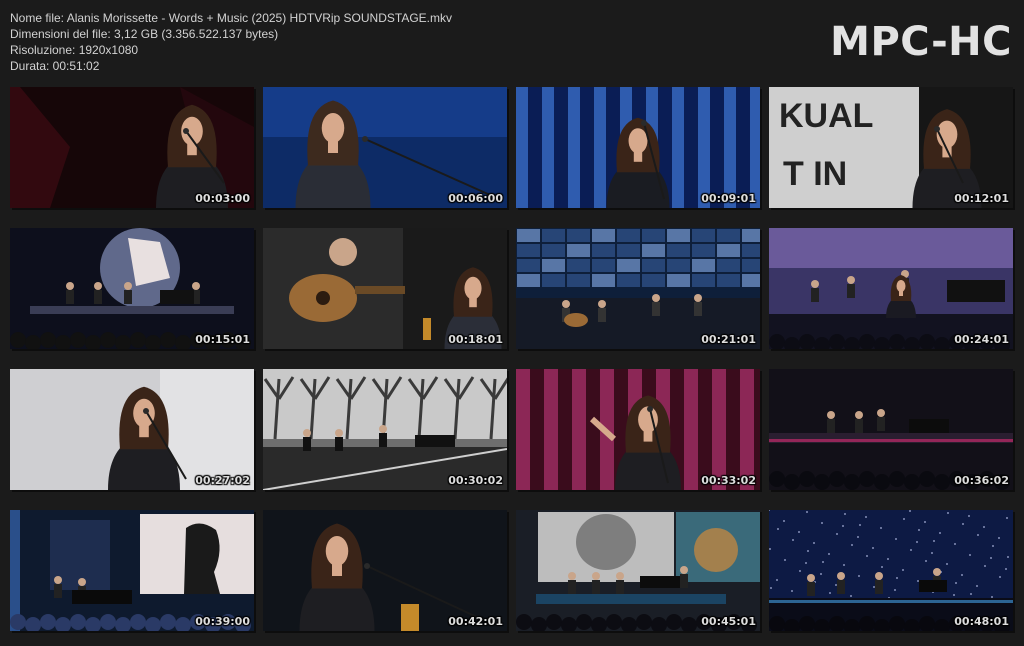  I want to click on thumbnail-14: 00:42:01, so click(385, 570).